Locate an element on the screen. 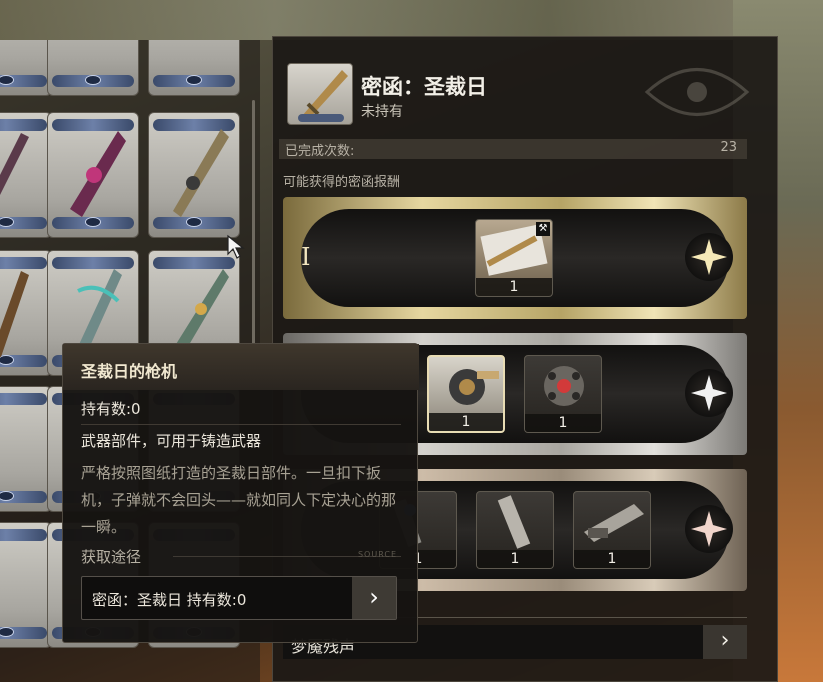  reward-item-cylinder: 1 is located at coordinates (515, 530).